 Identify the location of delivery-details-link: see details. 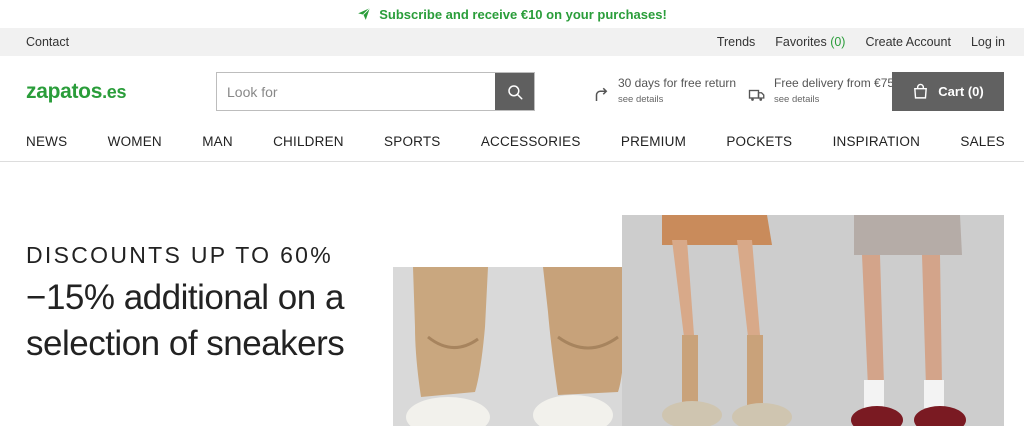
(834, 99).